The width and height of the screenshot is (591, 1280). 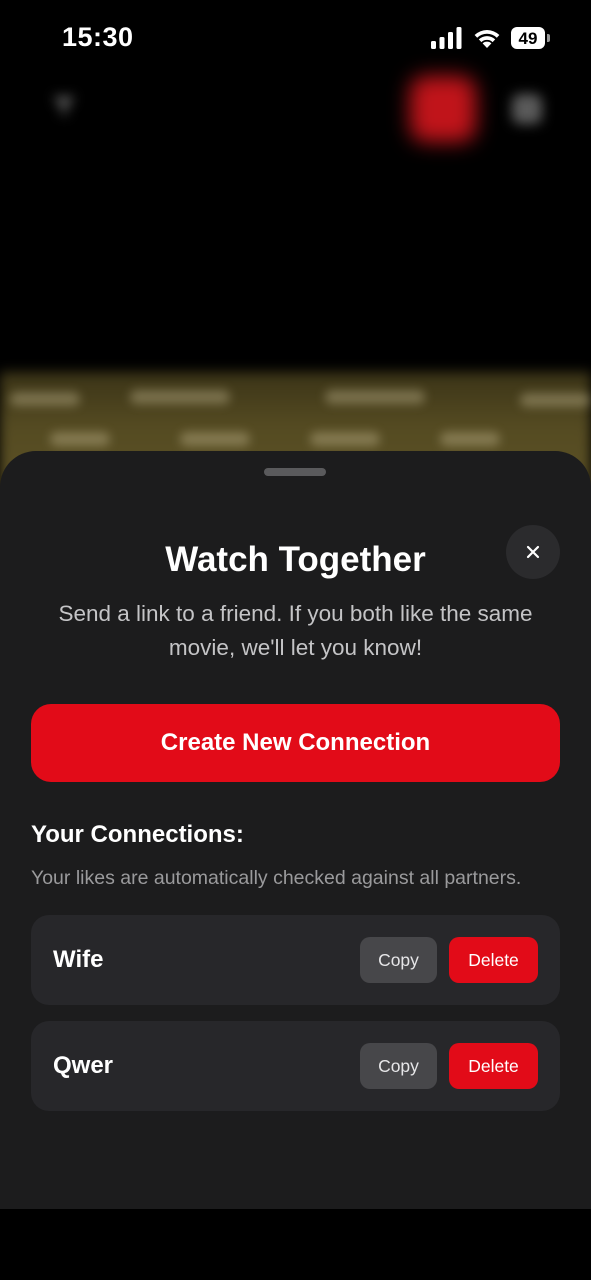 I want to click on signal-icon, so click(x=446, y=38).